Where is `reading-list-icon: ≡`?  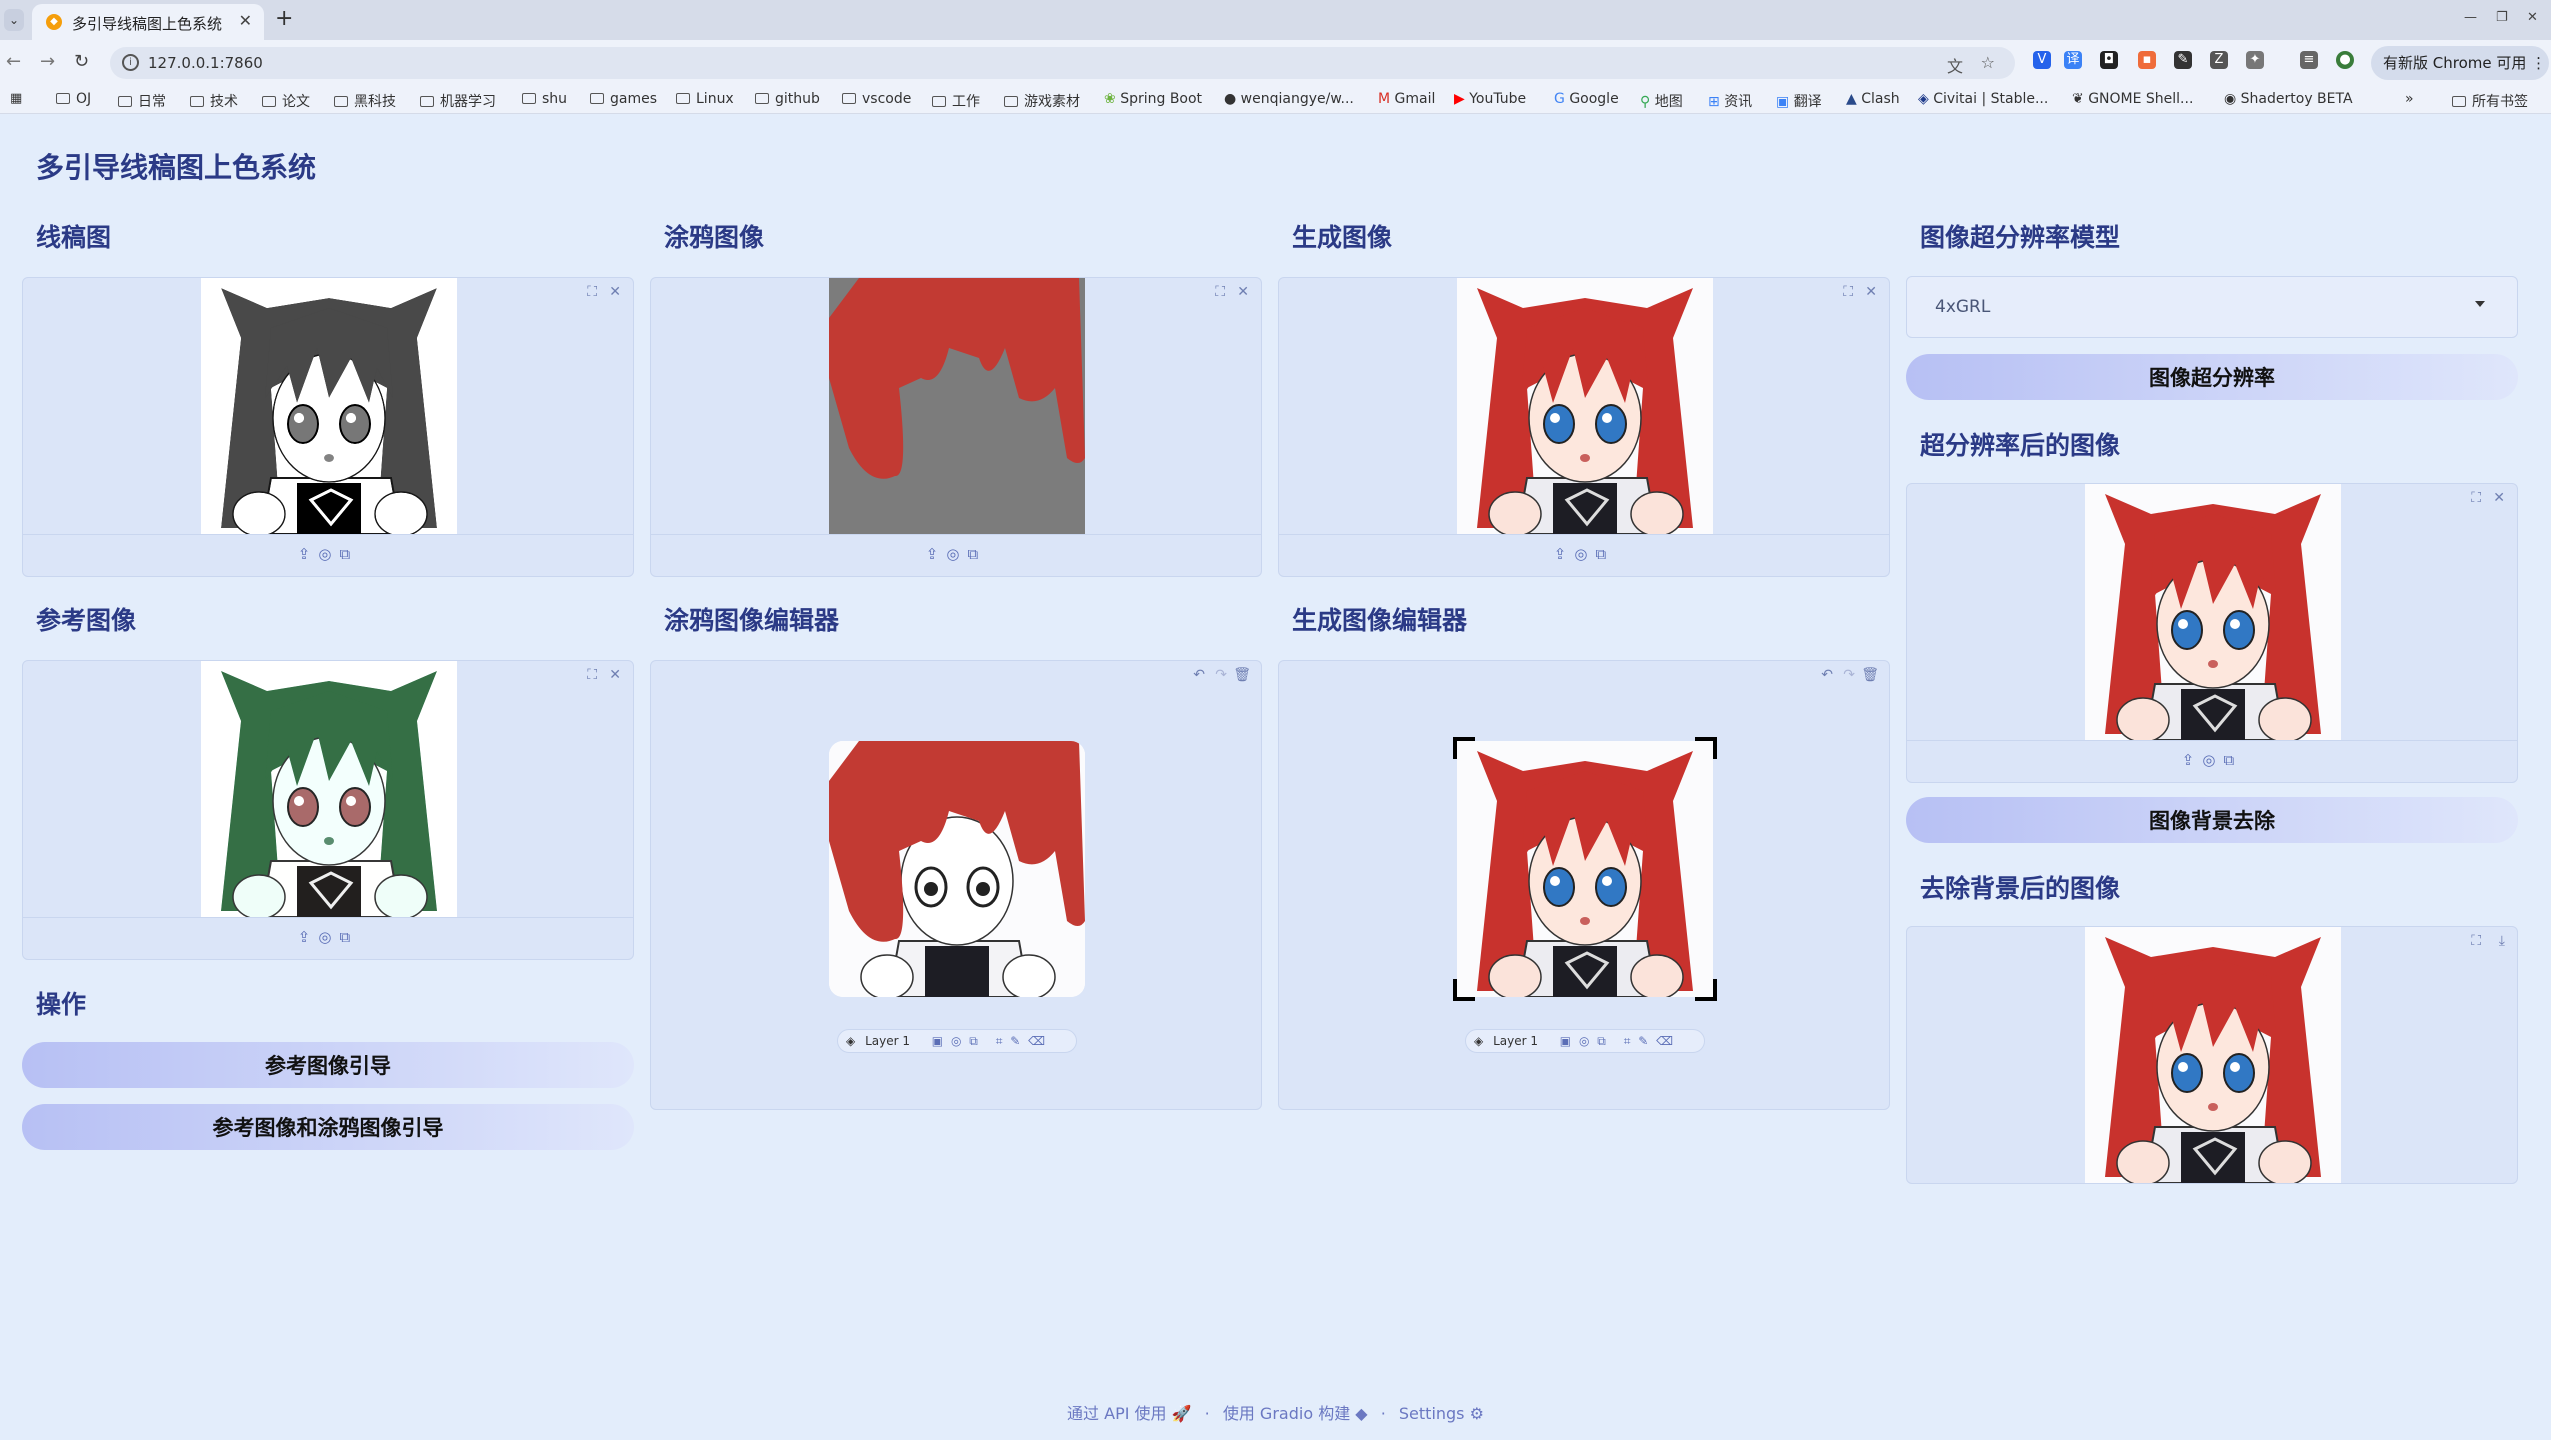
reading-list-icon: ≡ is located at coordinates (2309, 60).